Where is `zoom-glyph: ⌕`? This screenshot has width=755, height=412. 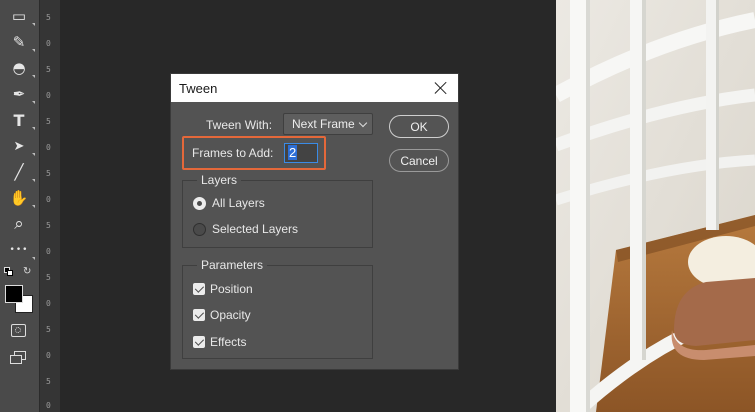 zoom-glyph: ⌕ is located at coordinates (19, 224).